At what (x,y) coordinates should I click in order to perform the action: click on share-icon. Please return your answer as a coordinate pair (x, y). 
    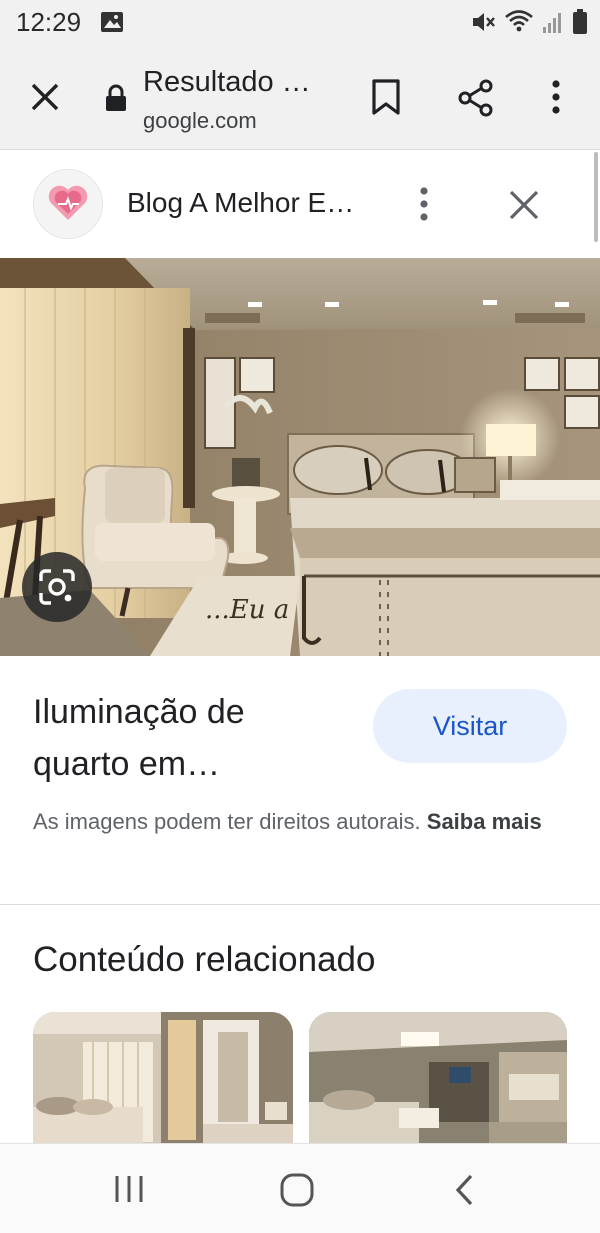
    Looking at the image, I should click on (476, 100).